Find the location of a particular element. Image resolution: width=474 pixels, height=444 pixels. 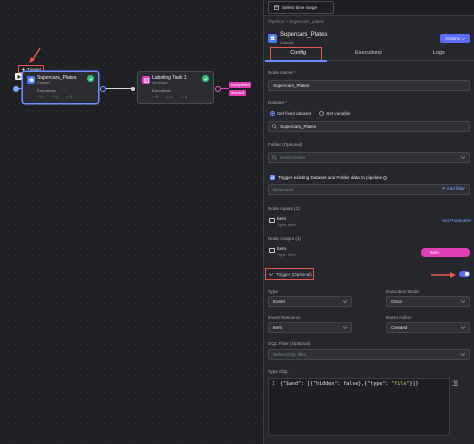

trigger-optional-toggle-row: Trigger (Optional) is located at coordinates (289, 274).